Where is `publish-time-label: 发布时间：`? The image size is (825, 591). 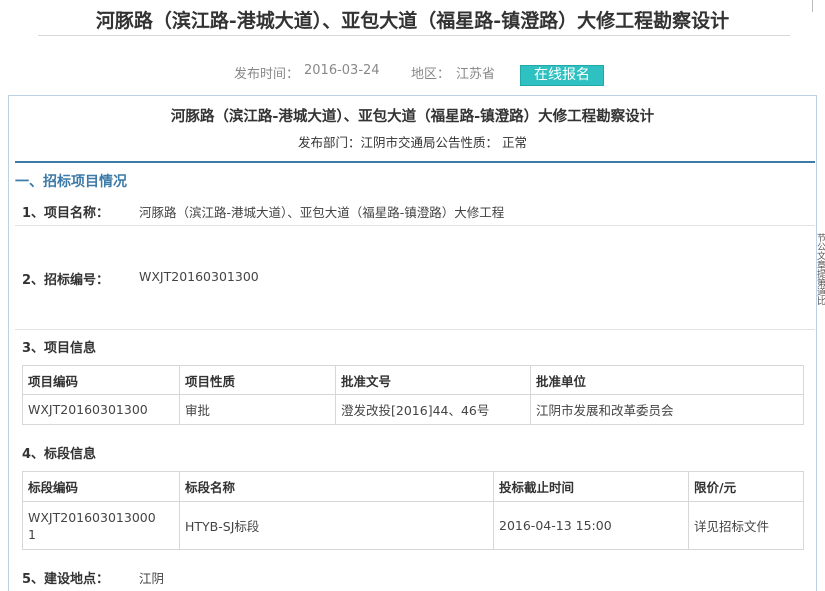
publish-time-label: 发布时间： is located at coordinates (267, 74).